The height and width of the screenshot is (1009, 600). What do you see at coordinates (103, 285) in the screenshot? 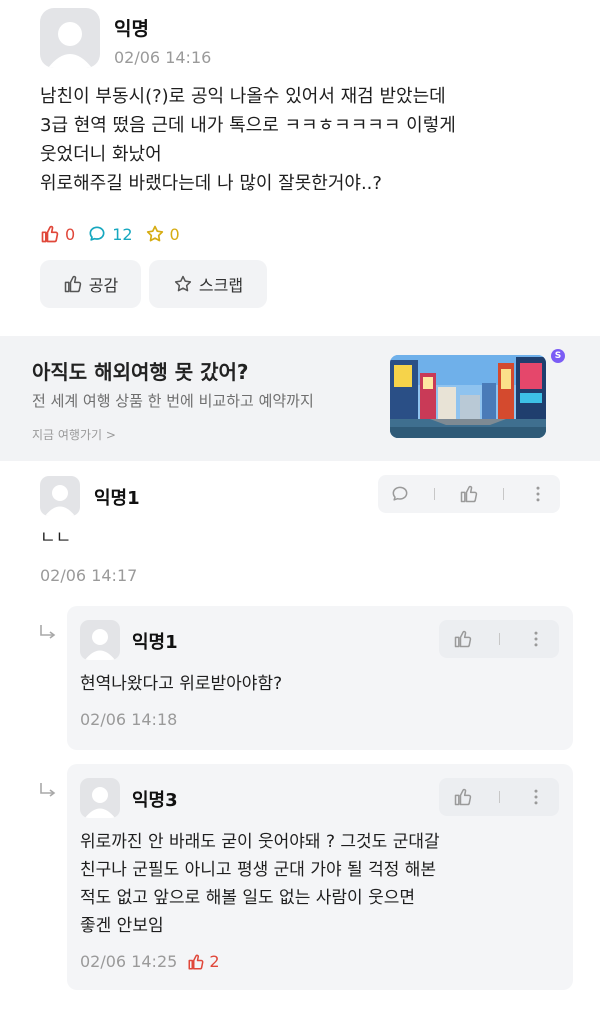
I see `empathy-button-label: 공감` at bounding box center [103, 285].